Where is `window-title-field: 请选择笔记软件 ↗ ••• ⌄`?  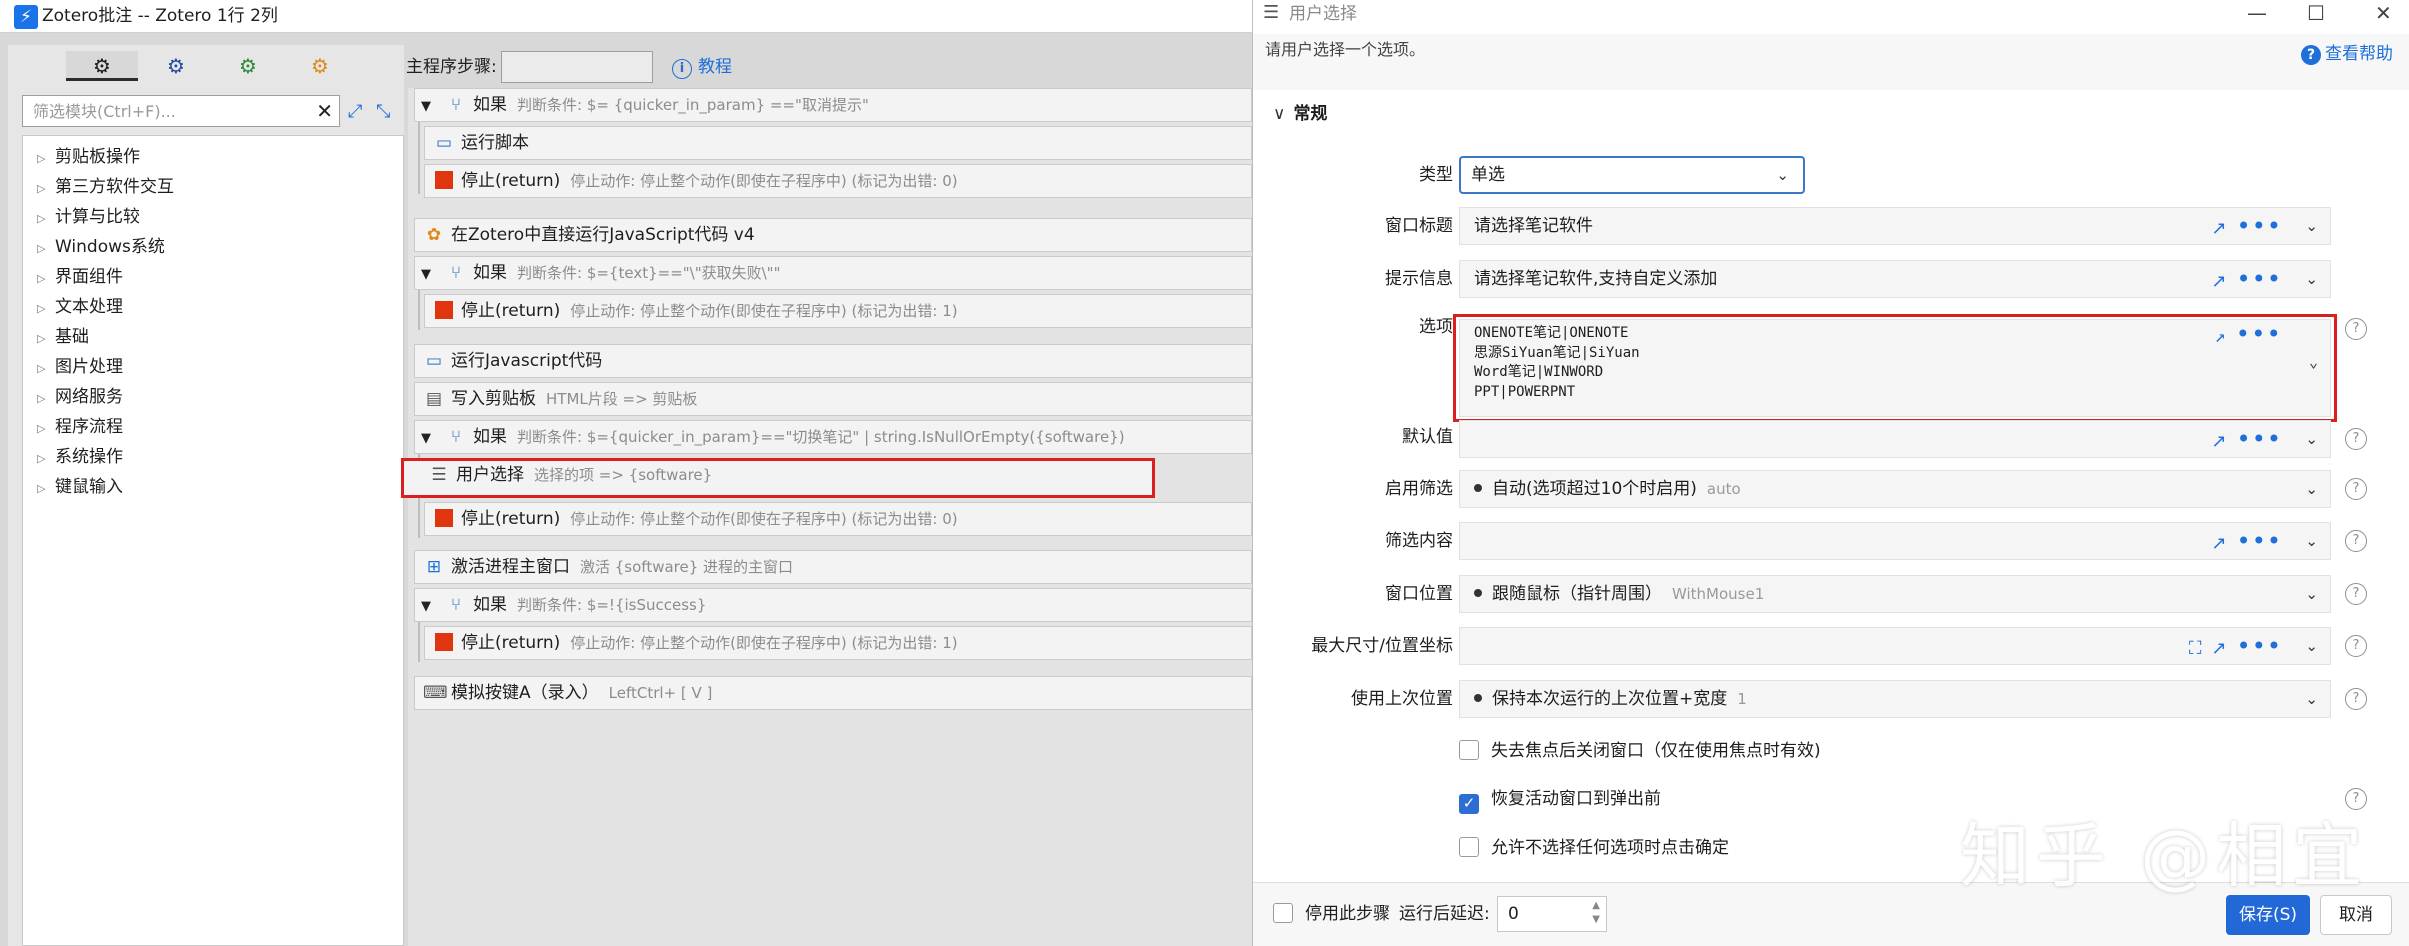 window-title-field: 请选择笔记软件 ↗ ••• ⌄ is located at coordinates (1895, 226).